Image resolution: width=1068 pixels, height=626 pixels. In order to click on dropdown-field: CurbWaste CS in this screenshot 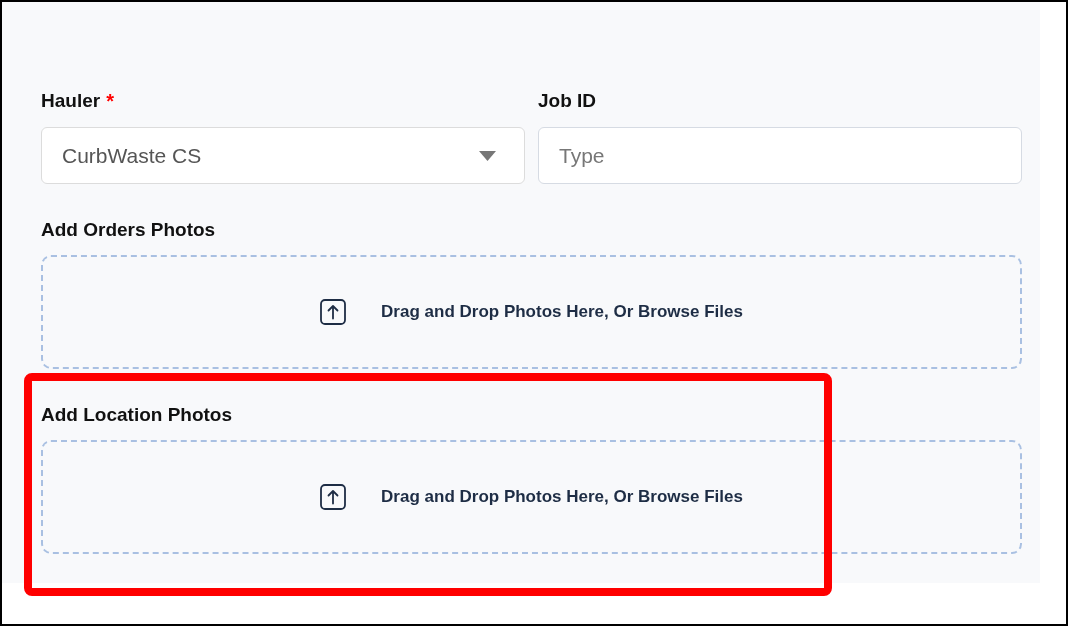, I will do `click(283, 155)`.